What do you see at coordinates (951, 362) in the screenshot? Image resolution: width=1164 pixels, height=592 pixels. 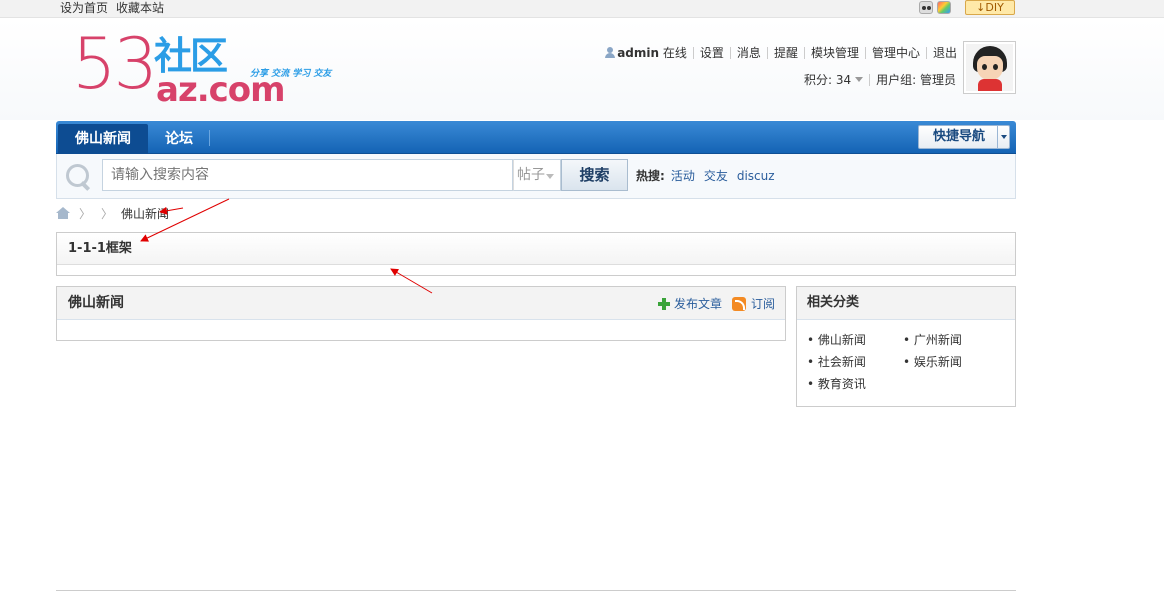 I see `category-link: 娱乐新闻` at bounding box center [951, 362].